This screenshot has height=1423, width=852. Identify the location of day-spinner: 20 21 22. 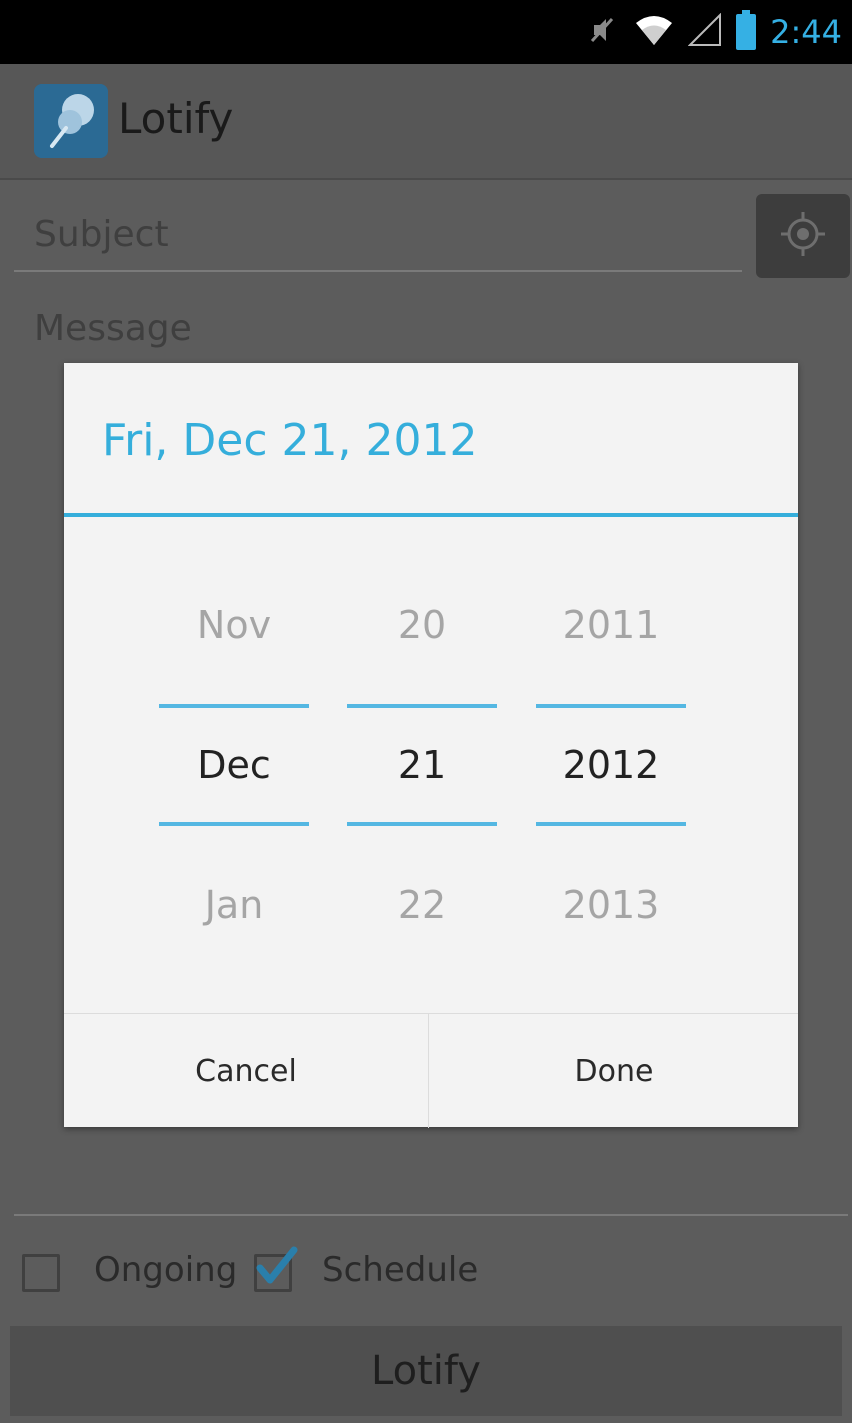
(422, 765).